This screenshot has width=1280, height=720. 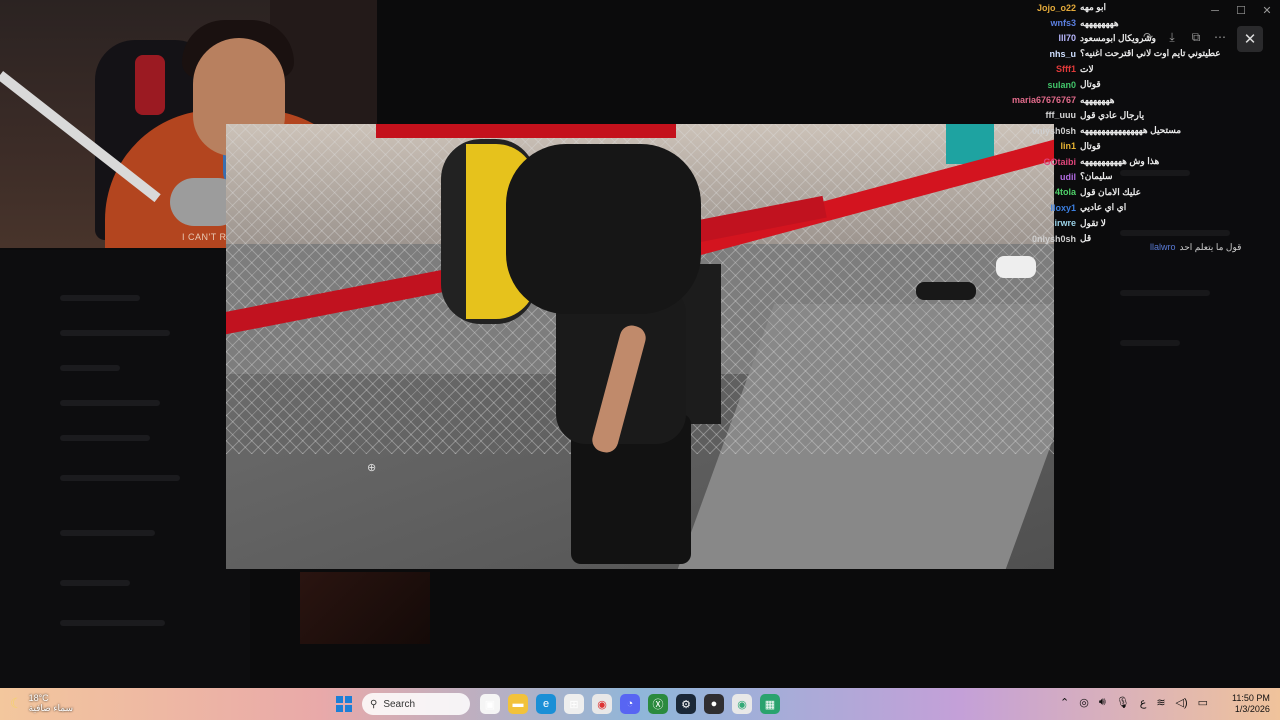 I want to click on chat-message: Jojo_o22 ابو مهه, so click(x=1105, y=7).